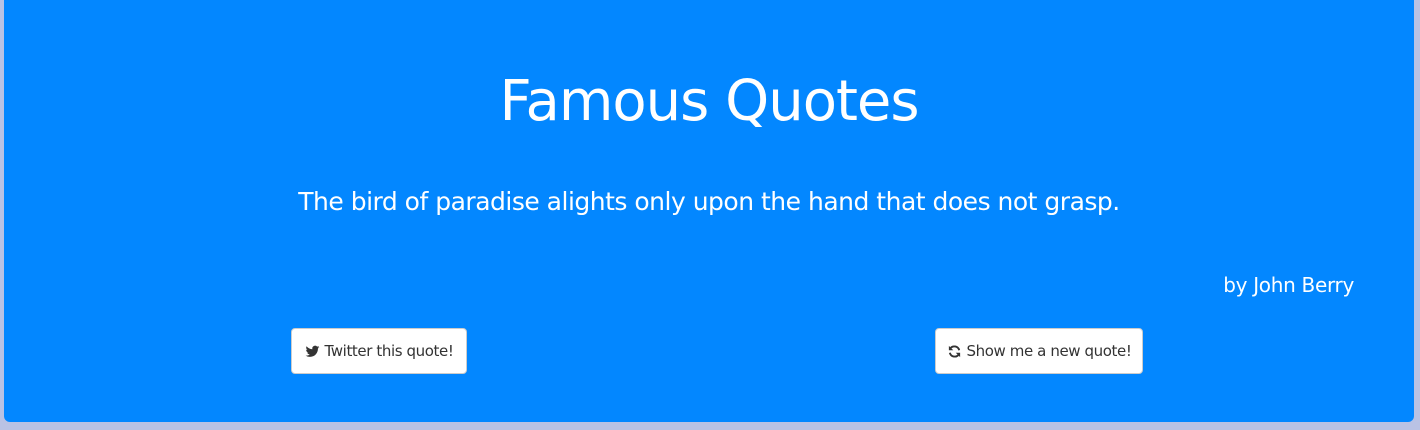 The image size is (1420, 430). What do you see at coordinates (389, 351) in the screenshot?
I see `twitter-button-label: Twitter this quote!` at bounding box center [389, 351].